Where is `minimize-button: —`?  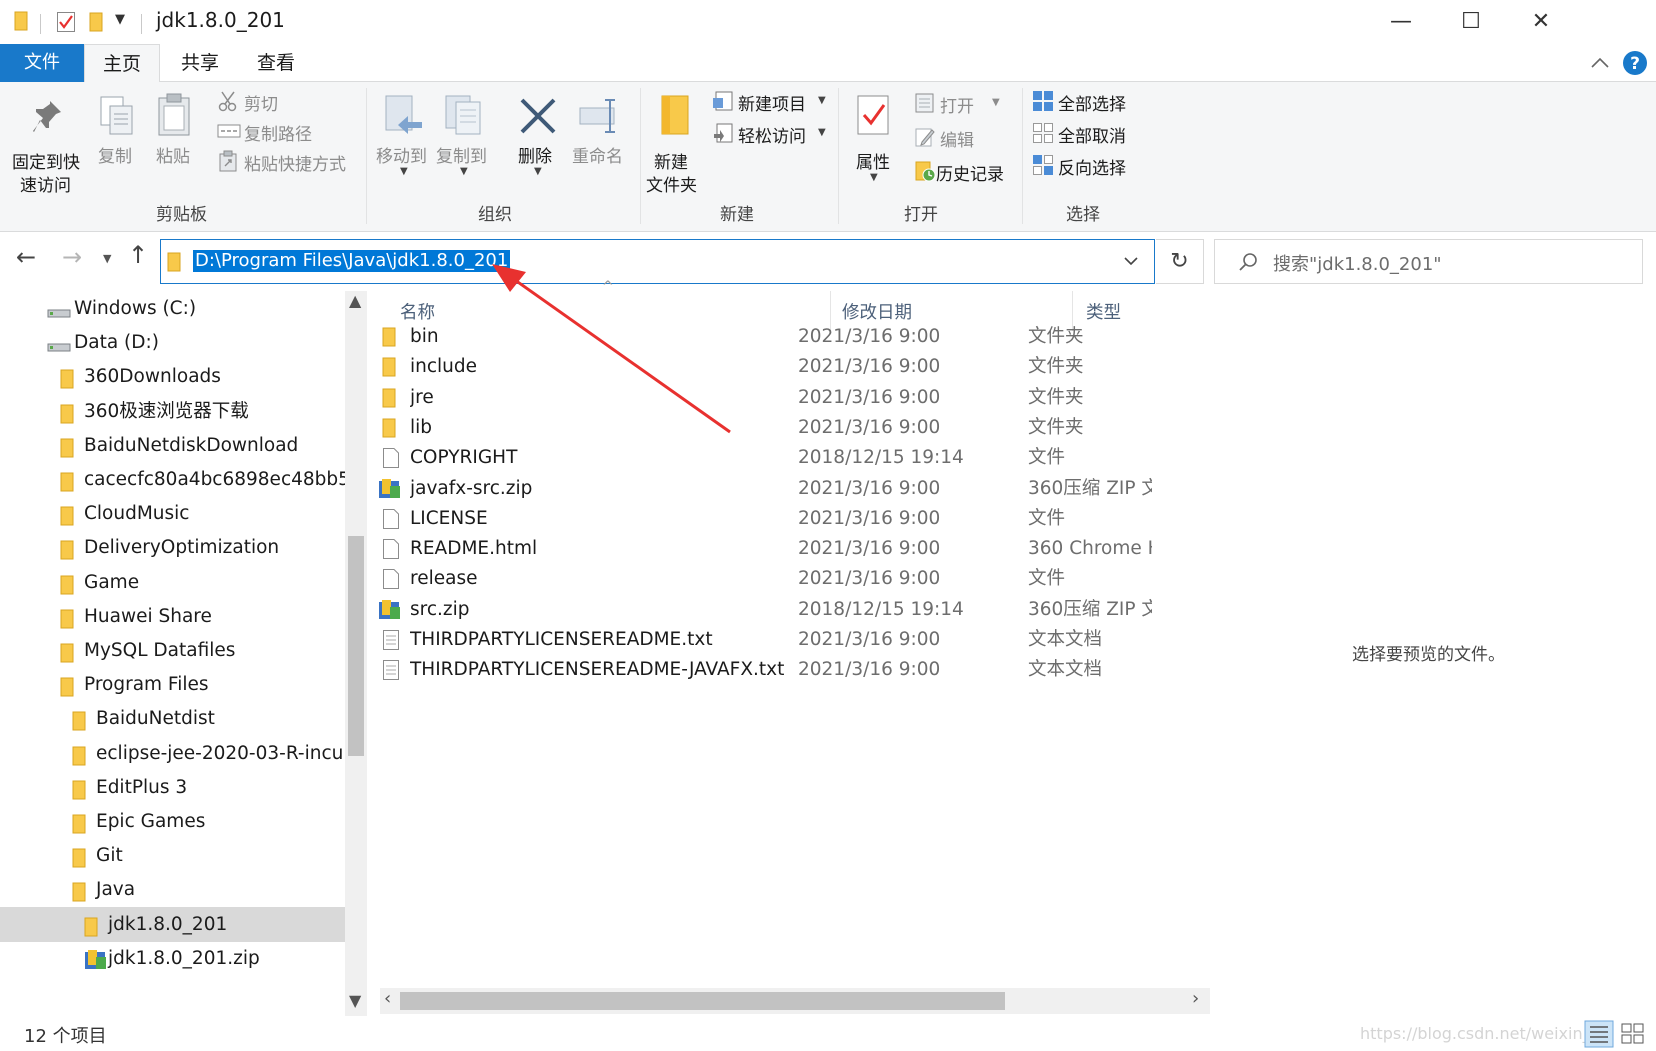
minimize-button: — is located at coordinates (1401, 22).